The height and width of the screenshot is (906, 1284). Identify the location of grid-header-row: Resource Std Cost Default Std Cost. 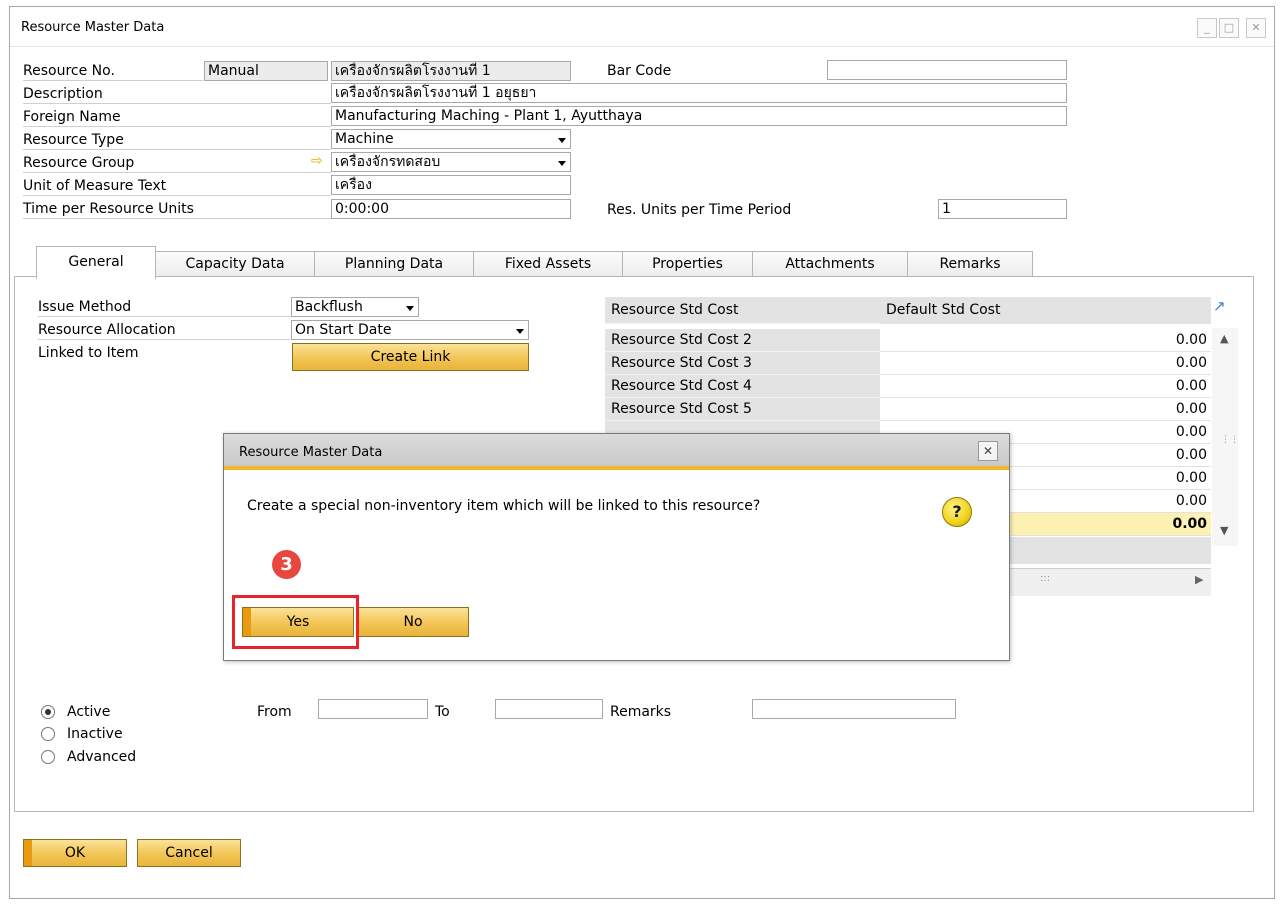
(908, 310).